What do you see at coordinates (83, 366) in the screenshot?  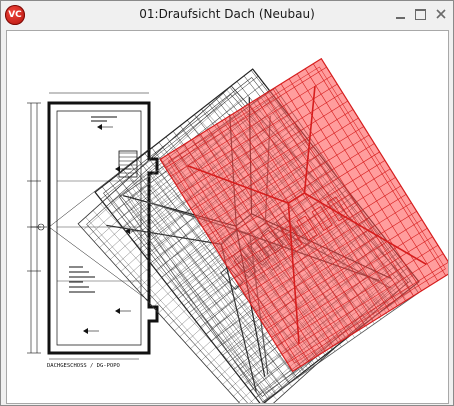 I see `floor-plan-label: DACHGESCHOSS / DG-POPO` at bounding box center [83, 366].